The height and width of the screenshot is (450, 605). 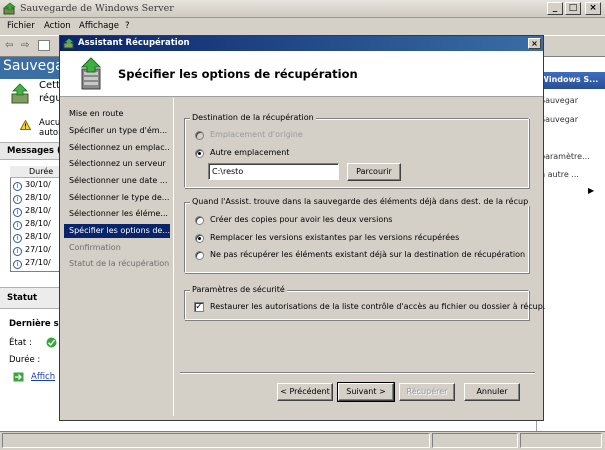 What do you see at coordinates (555, 8) in the screenshot?
I see `minimize-button: _` at bounding box center [555, 8].